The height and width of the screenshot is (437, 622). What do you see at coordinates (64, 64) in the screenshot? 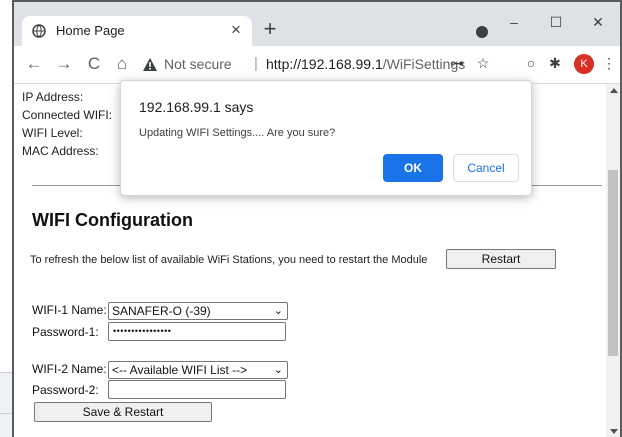
I see `forward-button: →` at bounding box center [64, 64].